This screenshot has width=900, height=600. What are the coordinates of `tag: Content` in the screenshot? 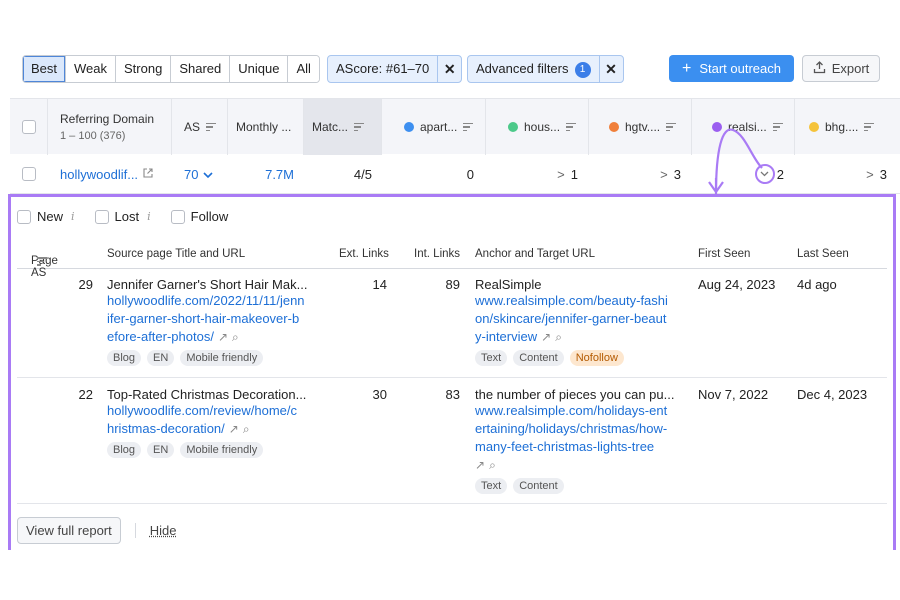 It's located at (538, 486).